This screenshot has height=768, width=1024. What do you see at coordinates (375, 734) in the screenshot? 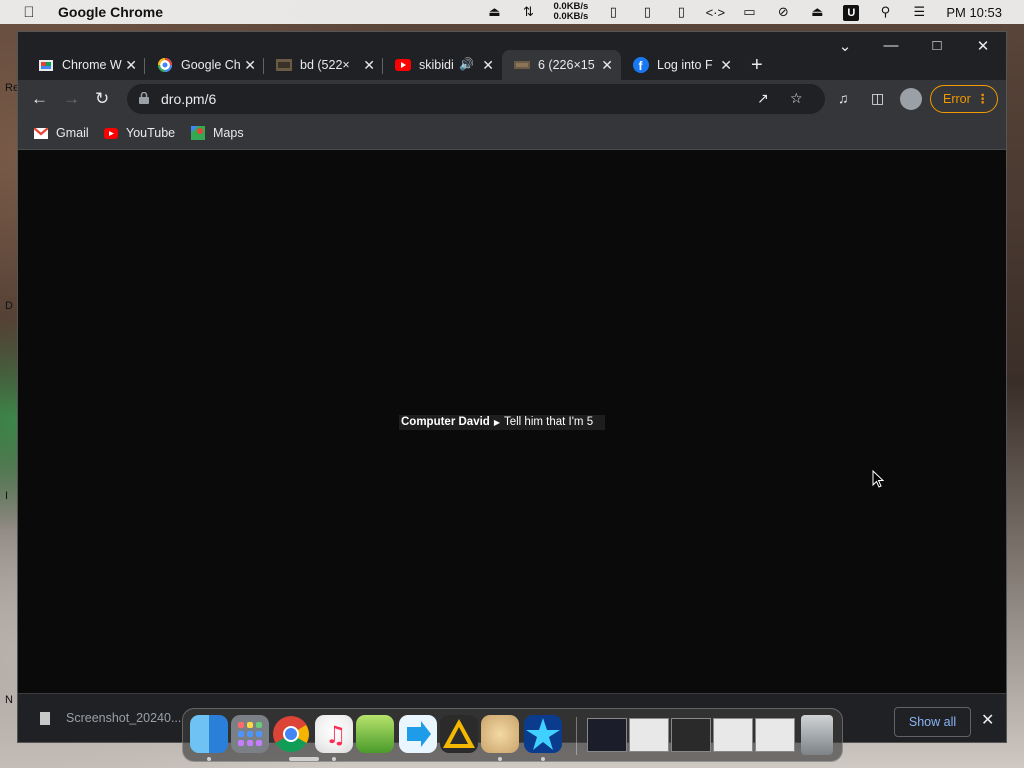
I see `preview-icon` at bounding box center [375, 734].